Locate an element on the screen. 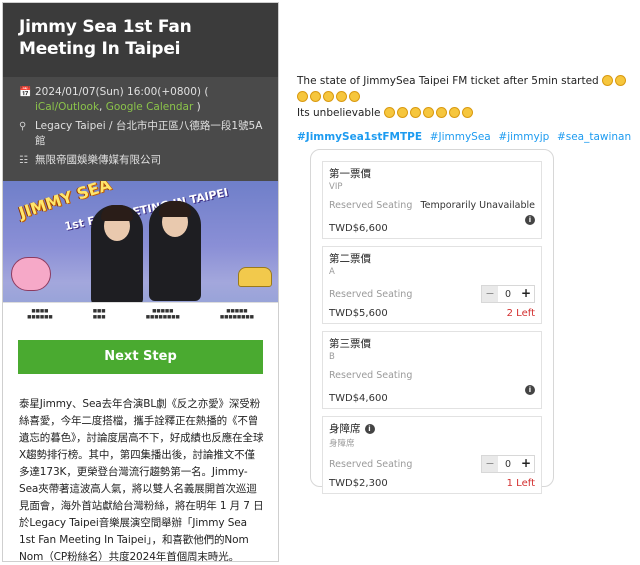 Image resolution: width=640 pixels, height=565 pixels. ticket-status: Temporarily Unavailable is located at coordinates (477, 205).